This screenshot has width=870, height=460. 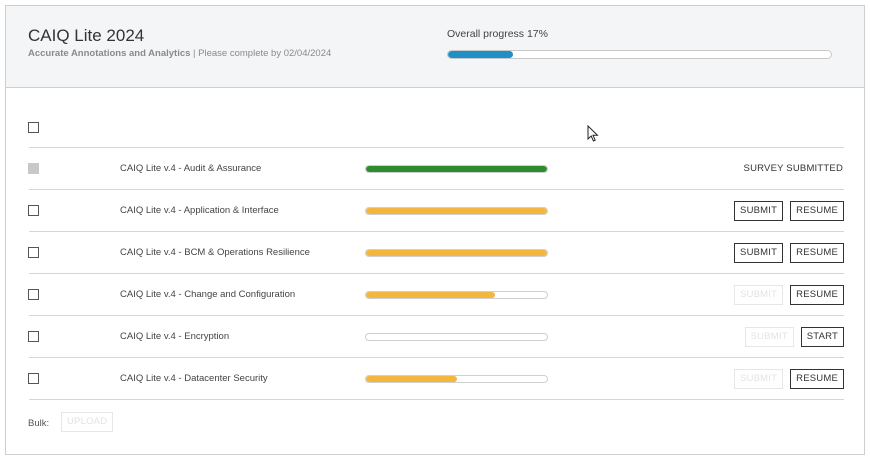 What do you see at coordinates (175, 336) in the screenshot?
I see `survey-title: CAIQ Lite v.4 - Encryption` at bounding box center [175, 336].